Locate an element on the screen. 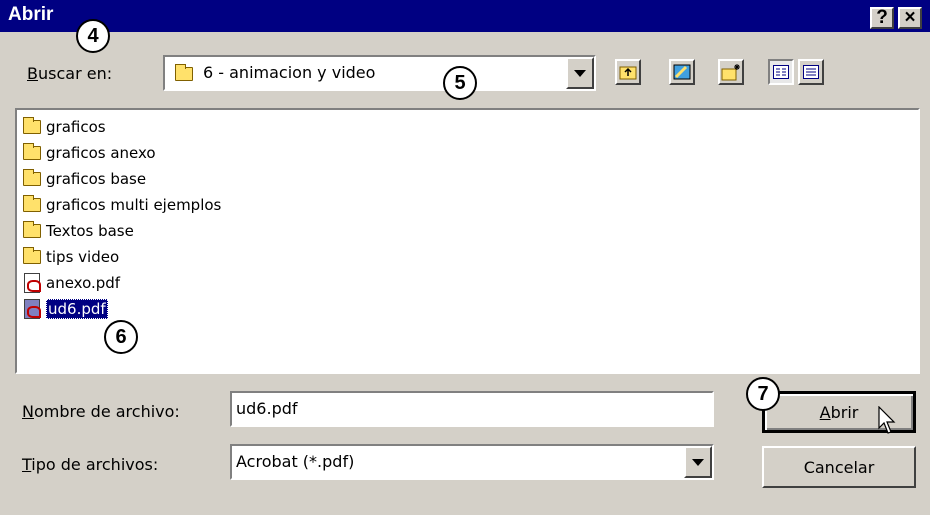  window-title: Abrir is located at coordinates (31, 14).